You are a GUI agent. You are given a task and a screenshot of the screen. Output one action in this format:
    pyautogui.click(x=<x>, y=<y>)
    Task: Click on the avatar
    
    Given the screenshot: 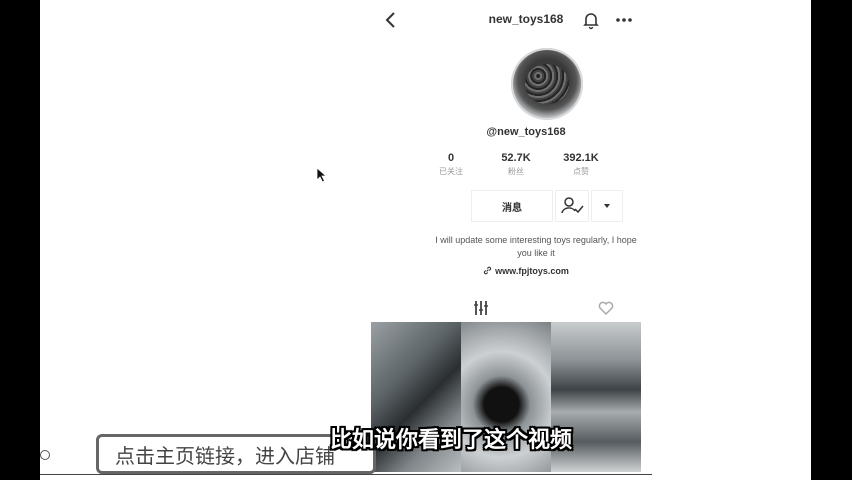 What is the action you would take?
    pyautogui.click(x=547, y=84)
    